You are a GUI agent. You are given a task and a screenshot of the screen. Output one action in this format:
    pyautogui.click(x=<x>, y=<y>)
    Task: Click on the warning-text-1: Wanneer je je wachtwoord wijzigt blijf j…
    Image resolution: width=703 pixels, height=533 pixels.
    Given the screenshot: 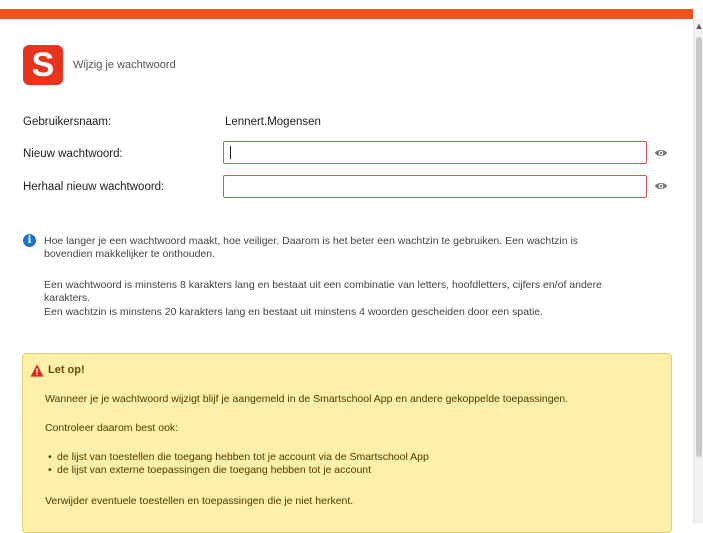 What is the action you would take?
    pyautogui.click(x=307, y=399)
    